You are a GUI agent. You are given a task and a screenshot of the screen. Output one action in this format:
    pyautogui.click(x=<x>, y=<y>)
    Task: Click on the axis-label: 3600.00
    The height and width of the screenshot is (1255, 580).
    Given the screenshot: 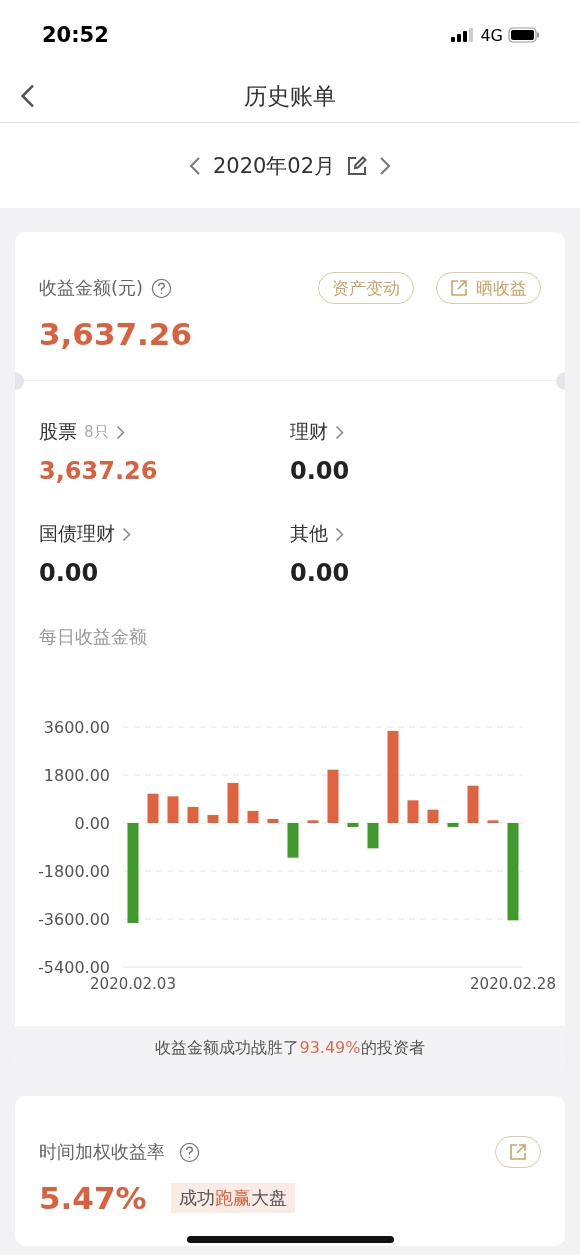 What is the action you would take?
    pyautogui.click(x=76, y=727)
    